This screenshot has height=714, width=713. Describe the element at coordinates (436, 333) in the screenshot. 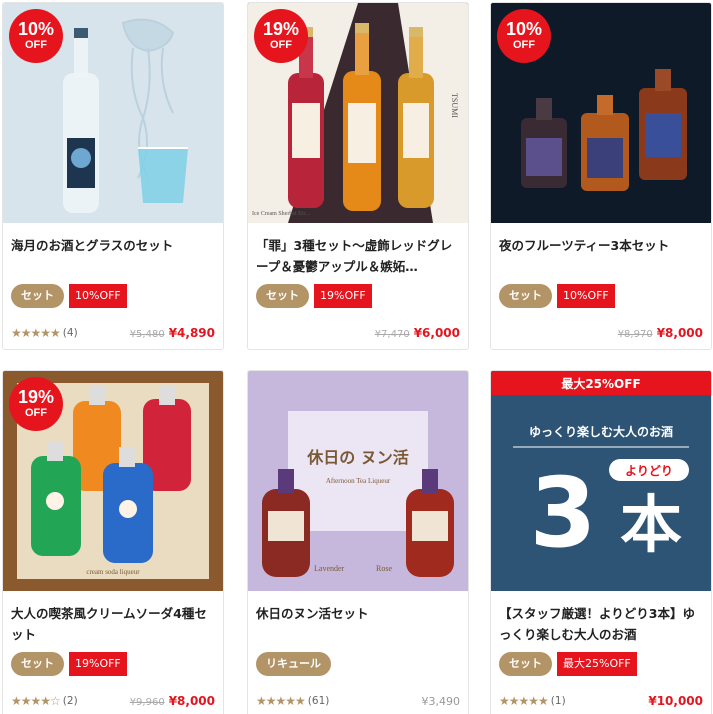

I see `sale-price: ¥6,000` at that location.